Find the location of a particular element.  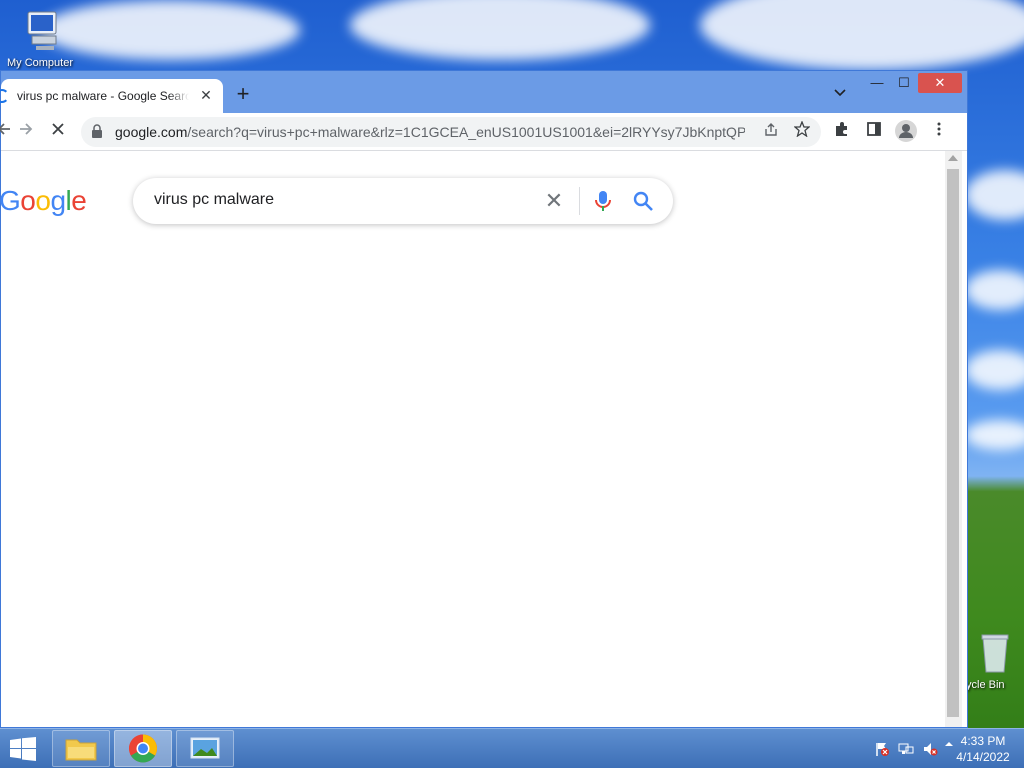

search-icon is located at coordinates (643, 201).